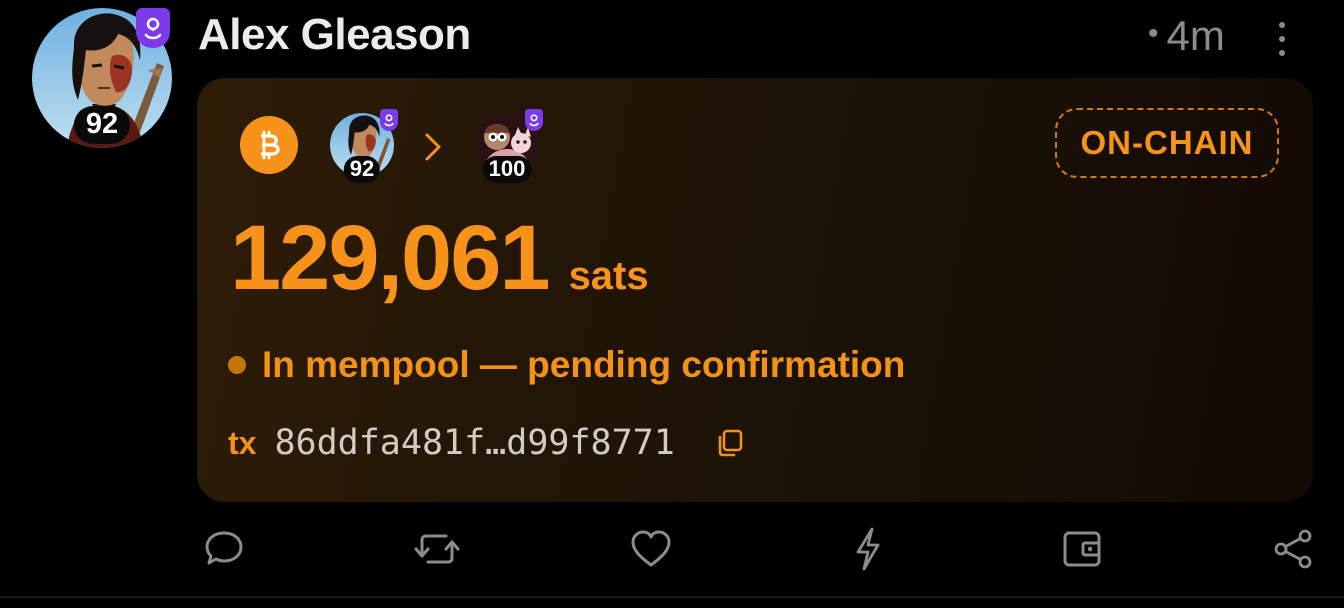 The image size is (1344, 608). Describe the element at coordinates (868, 549) in the screenshot. I see `lightning-icon` at that location.